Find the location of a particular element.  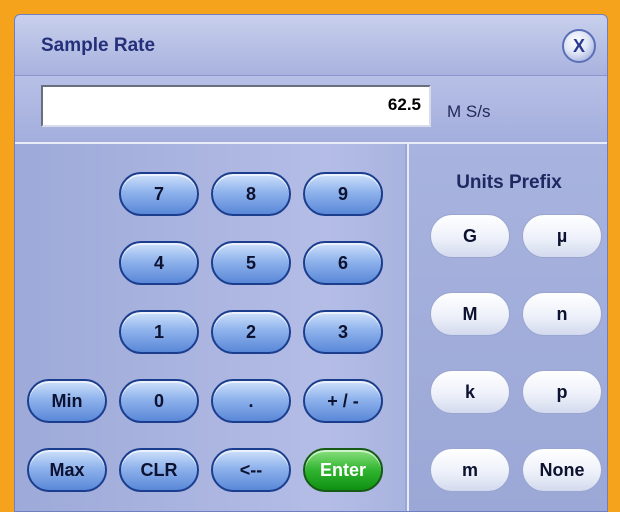

prefix-nano-button: n is located at coordinates (562, 314).